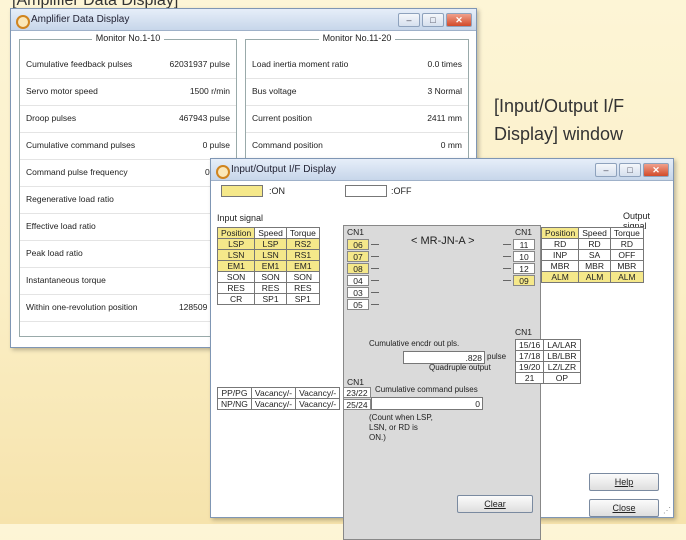 This screenshot has height=540, width=686. Describe the element at coordinates (427, 403) in the screenshot. I see `cmd-pulses-value: 0` at that location.